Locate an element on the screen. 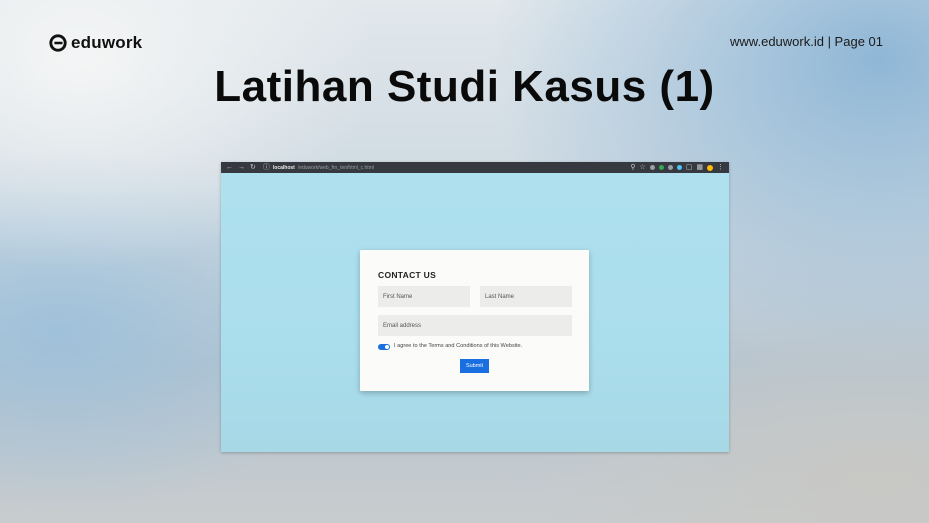 The height and width of the screenshot is (523, 929). url-path: /eduwork/web_fro_ten/html_c.html is located at coordinates (335, 167).